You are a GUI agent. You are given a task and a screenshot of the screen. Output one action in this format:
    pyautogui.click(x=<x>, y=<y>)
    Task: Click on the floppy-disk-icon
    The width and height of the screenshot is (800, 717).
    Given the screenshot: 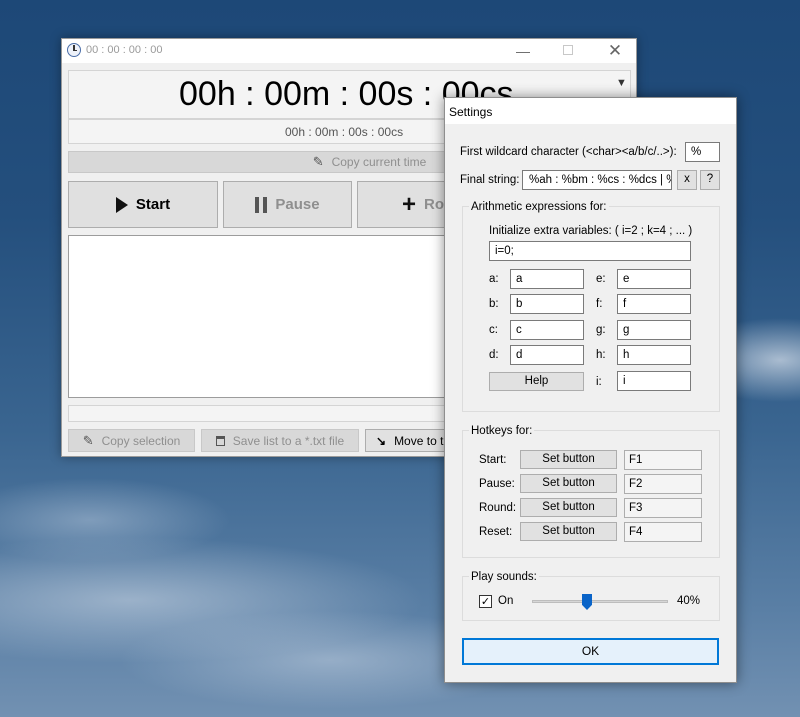 What is the action you would take?
    pyautogui.click(x=220, y=440)
    